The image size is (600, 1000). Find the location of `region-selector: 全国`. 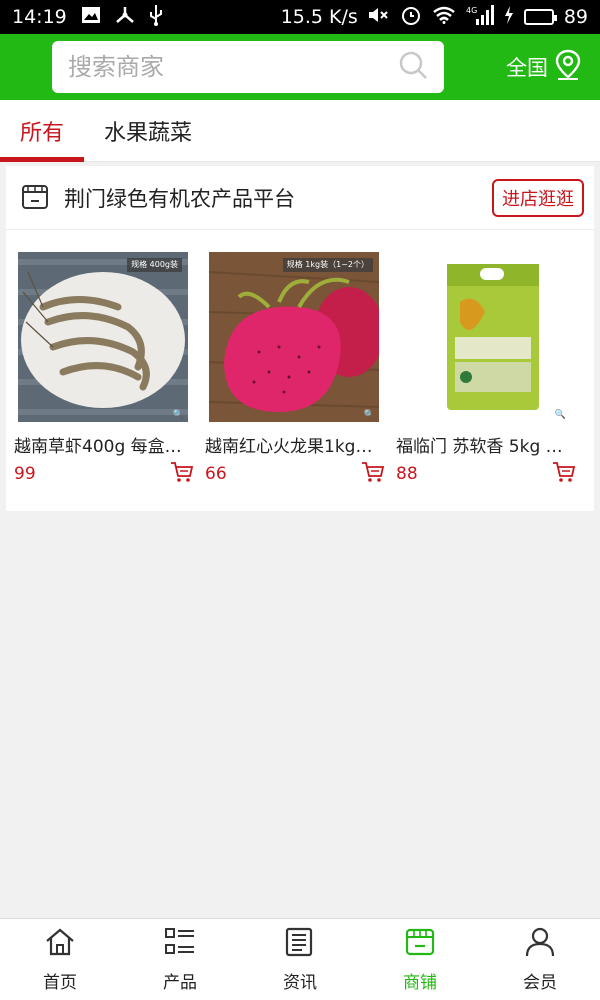

region-selector: 全国 is located at coordinates (544, 67).